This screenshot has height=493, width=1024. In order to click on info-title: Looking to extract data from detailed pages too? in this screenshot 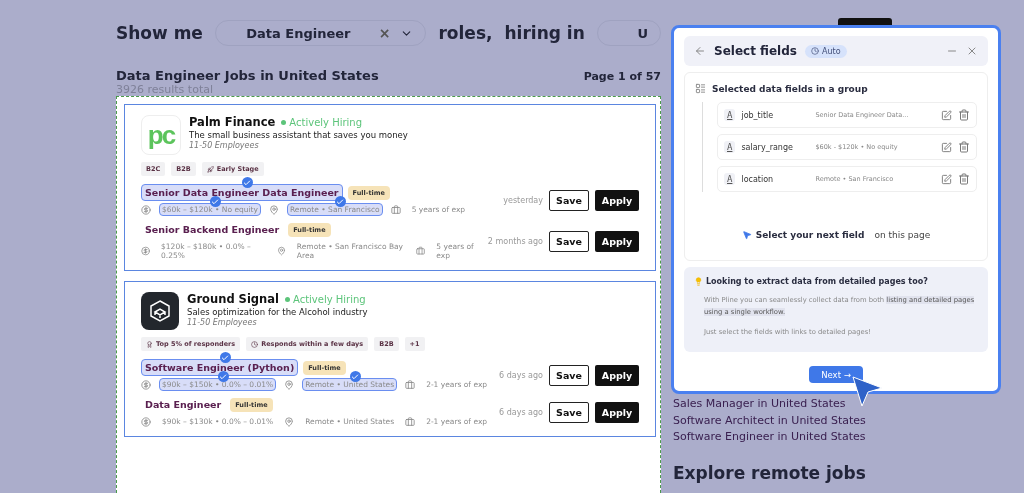, I will do `click(817, 281)`.